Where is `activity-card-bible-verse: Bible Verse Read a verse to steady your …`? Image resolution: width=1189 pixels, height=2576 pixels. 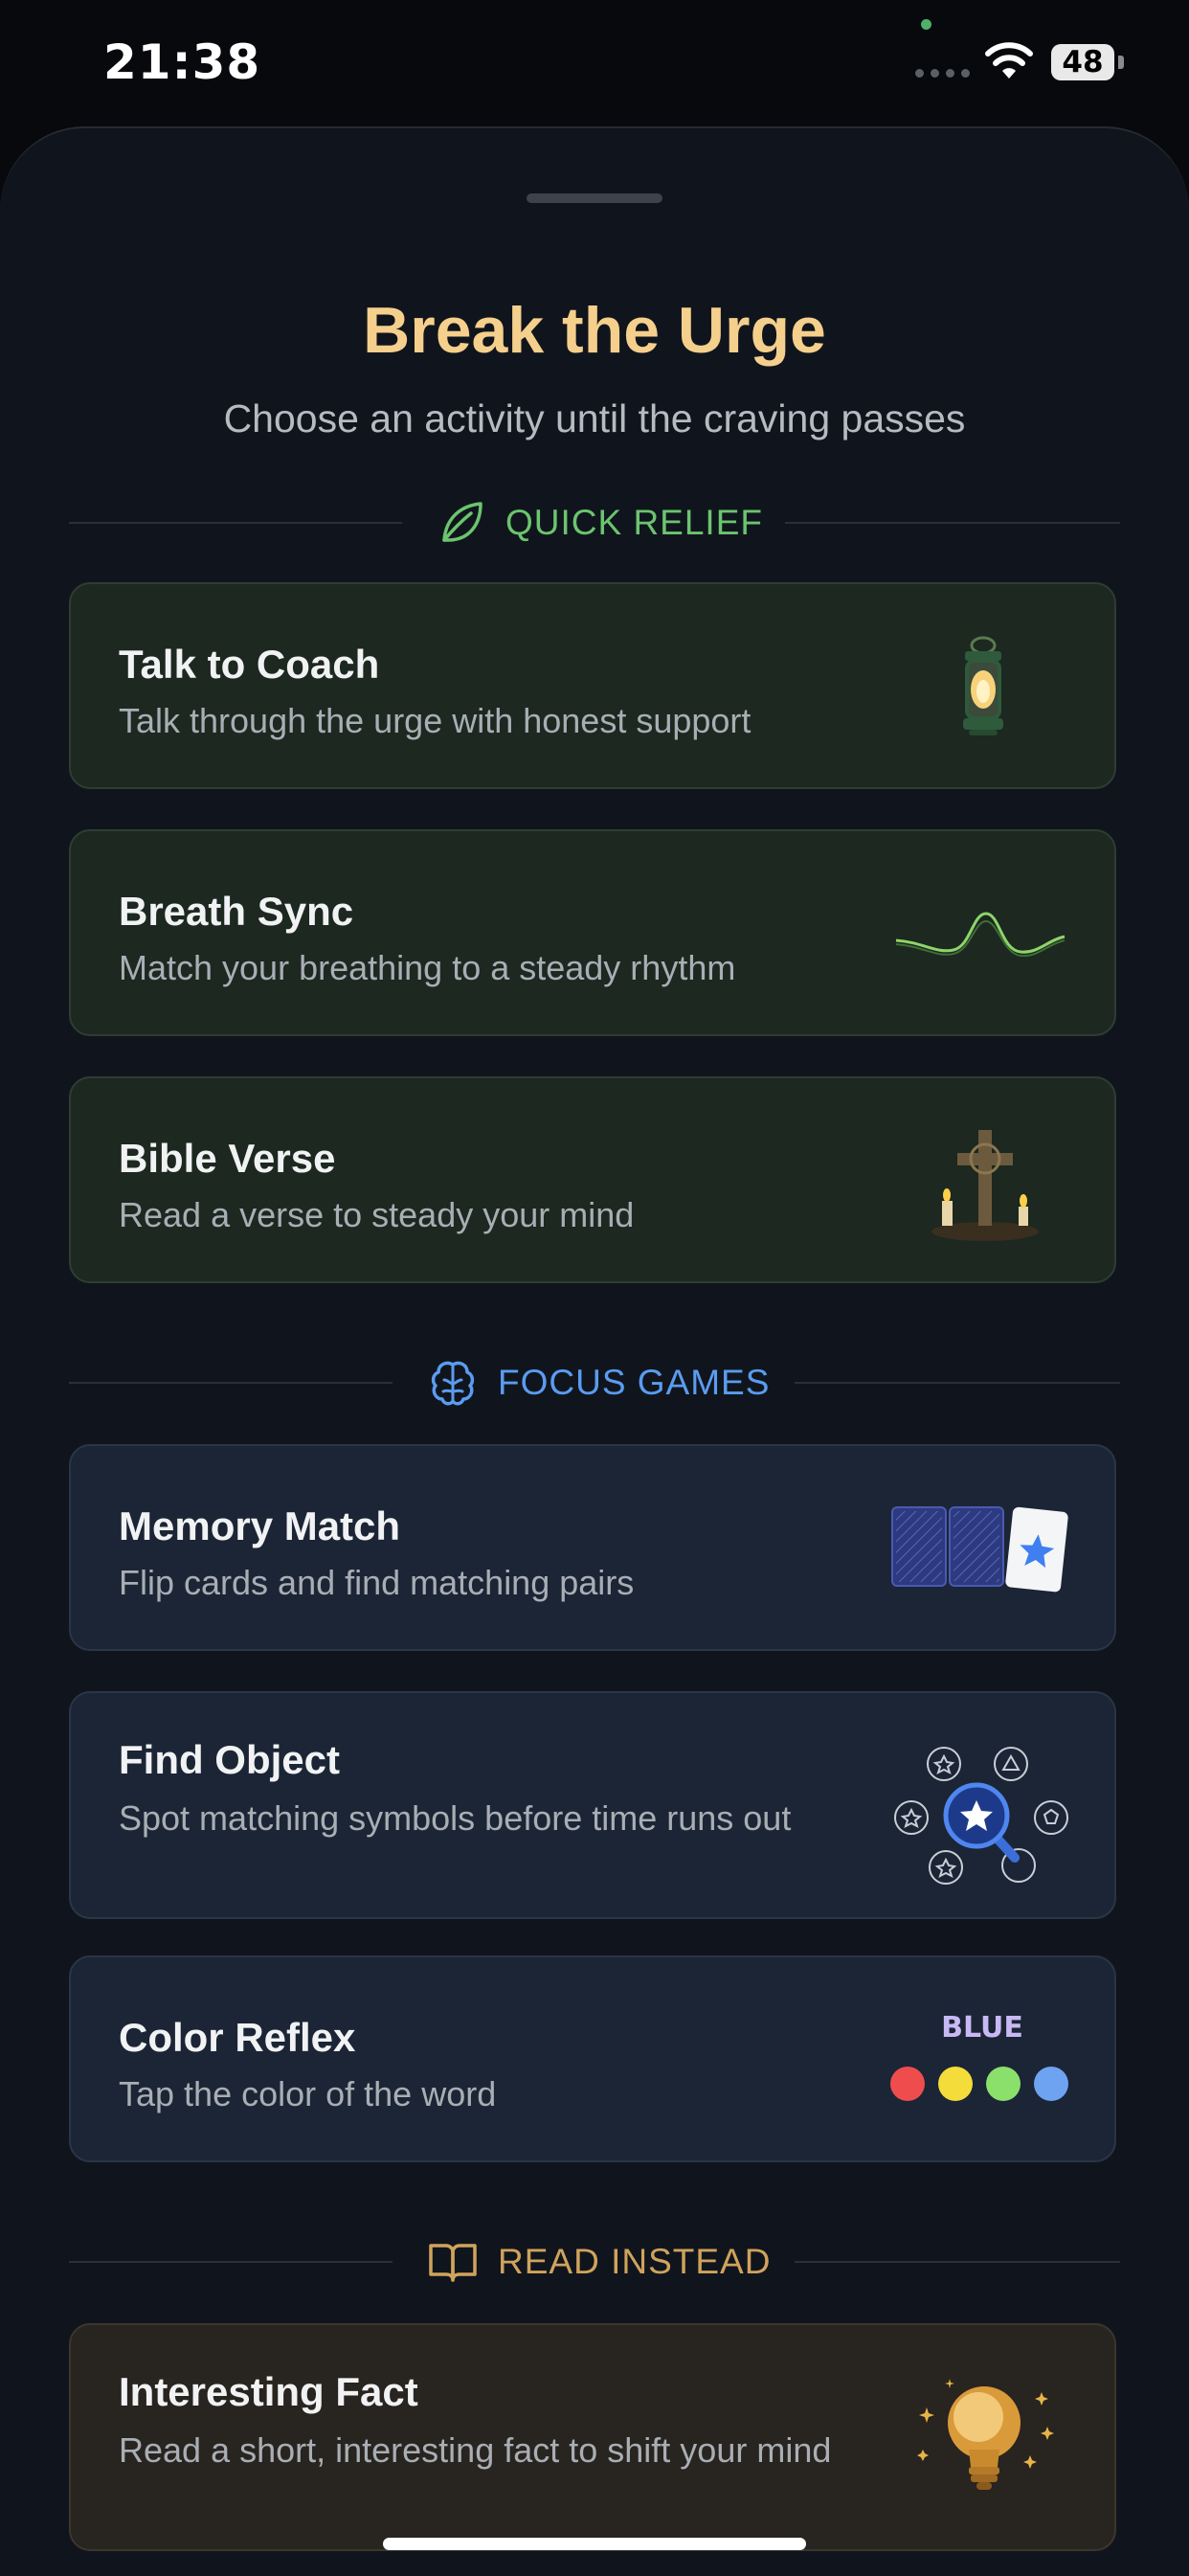 activity-card-bible-verse: Bible Verse Read a verse to steady your … is located at coordinates (592, 1179).